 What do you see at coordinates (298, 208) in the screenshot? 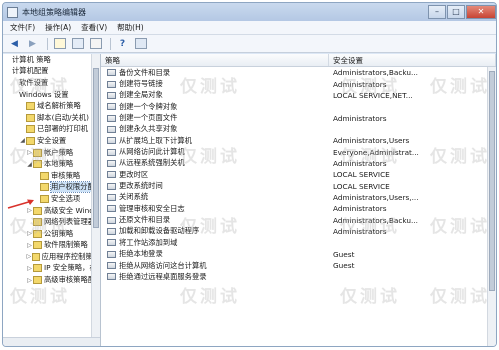
I see `table-row: 管理审核和安全日志 Administrators` at bounding box center [298, 208].